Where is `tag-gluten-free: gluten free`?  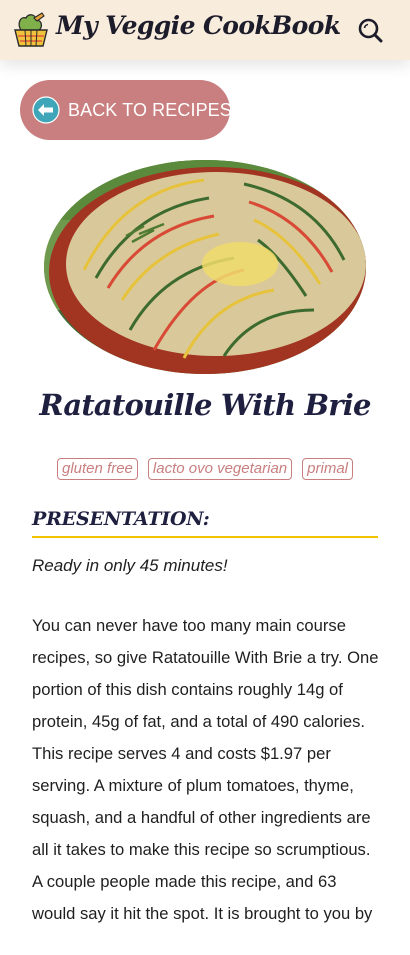
tag-gluten-free: gluten free is located at coordinates (97, 469).